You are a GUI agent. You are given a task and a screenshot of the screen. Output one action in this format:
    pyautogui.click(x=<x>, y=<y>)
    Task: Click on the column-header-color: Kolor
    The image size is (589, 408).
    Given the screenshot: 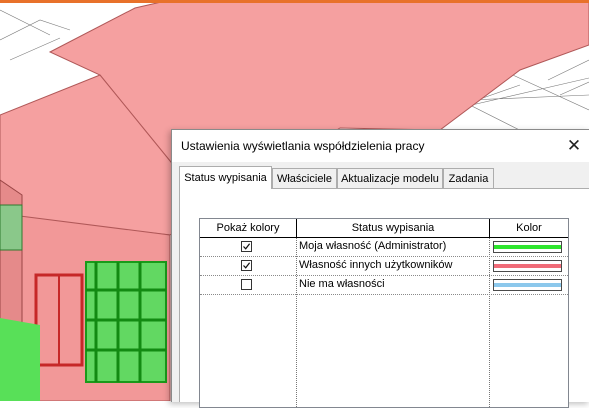 What is the action you would take?
    pyautogui.click(x=529, y=228)
    